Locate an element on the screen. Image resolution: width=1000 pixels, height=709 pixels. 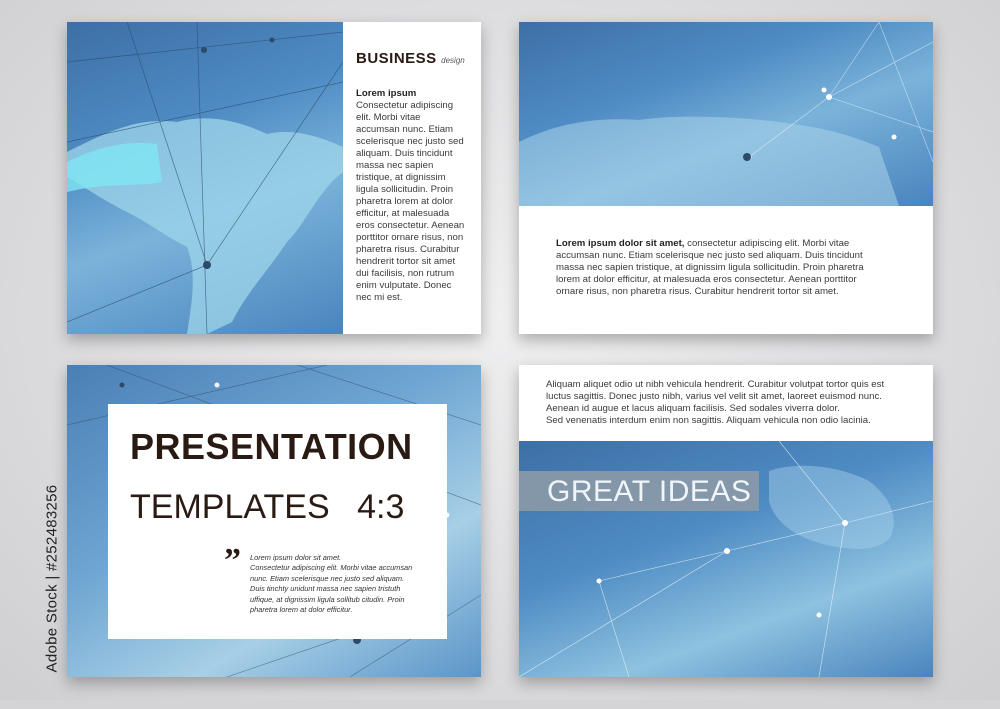
slide-1-line: efficitur, at malesuada is located at coordinates (403, 213).